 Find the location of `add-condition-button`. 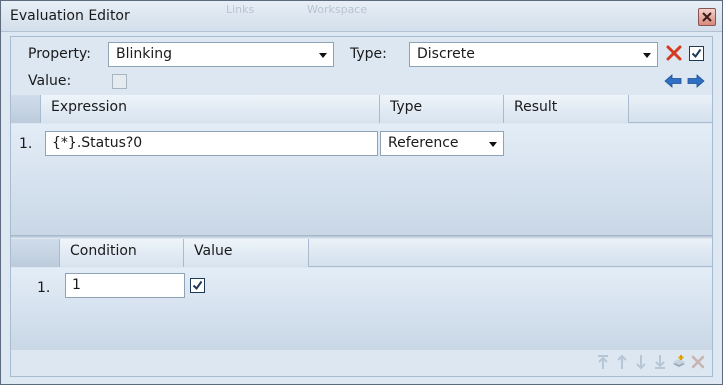

add-condition-button is located at coordinates (679, 362).